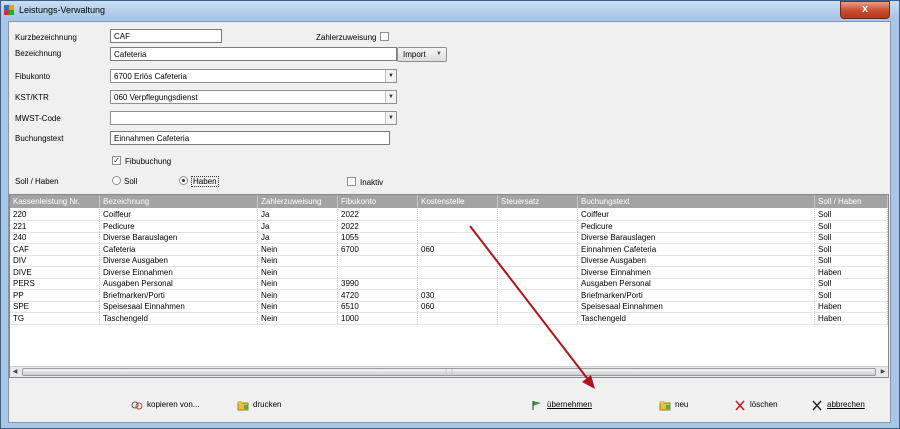  I want to click on kst-ktr-select: 060 Verpflegungsdienst ▼, so click(253, 97).